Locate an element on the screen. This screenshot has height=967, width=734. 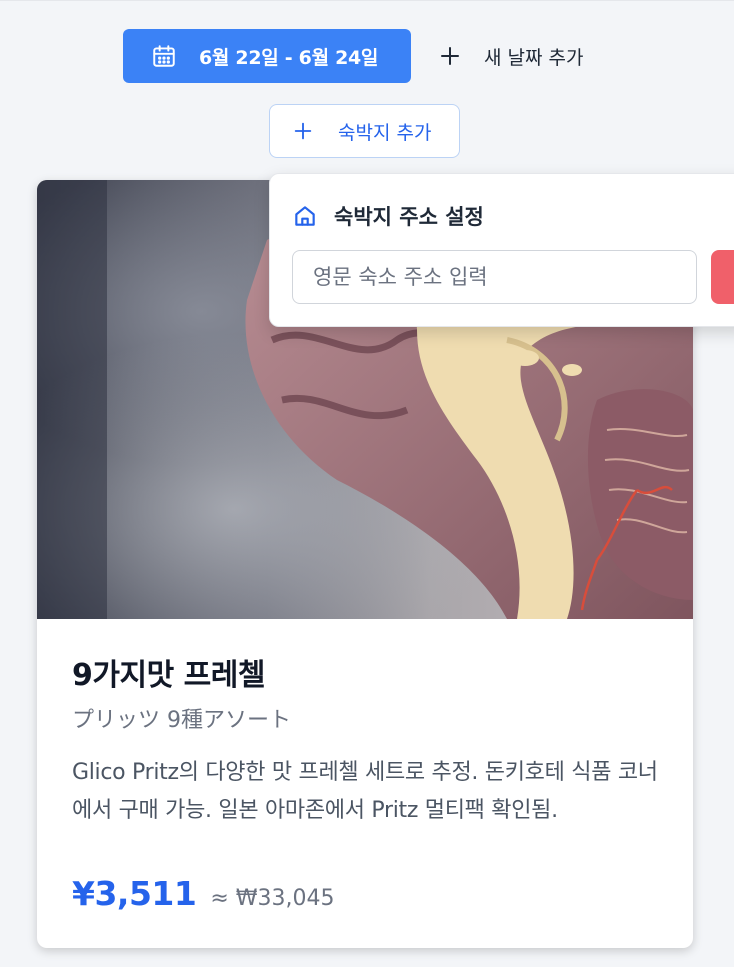
address-input is located at coordinates (494, 277).